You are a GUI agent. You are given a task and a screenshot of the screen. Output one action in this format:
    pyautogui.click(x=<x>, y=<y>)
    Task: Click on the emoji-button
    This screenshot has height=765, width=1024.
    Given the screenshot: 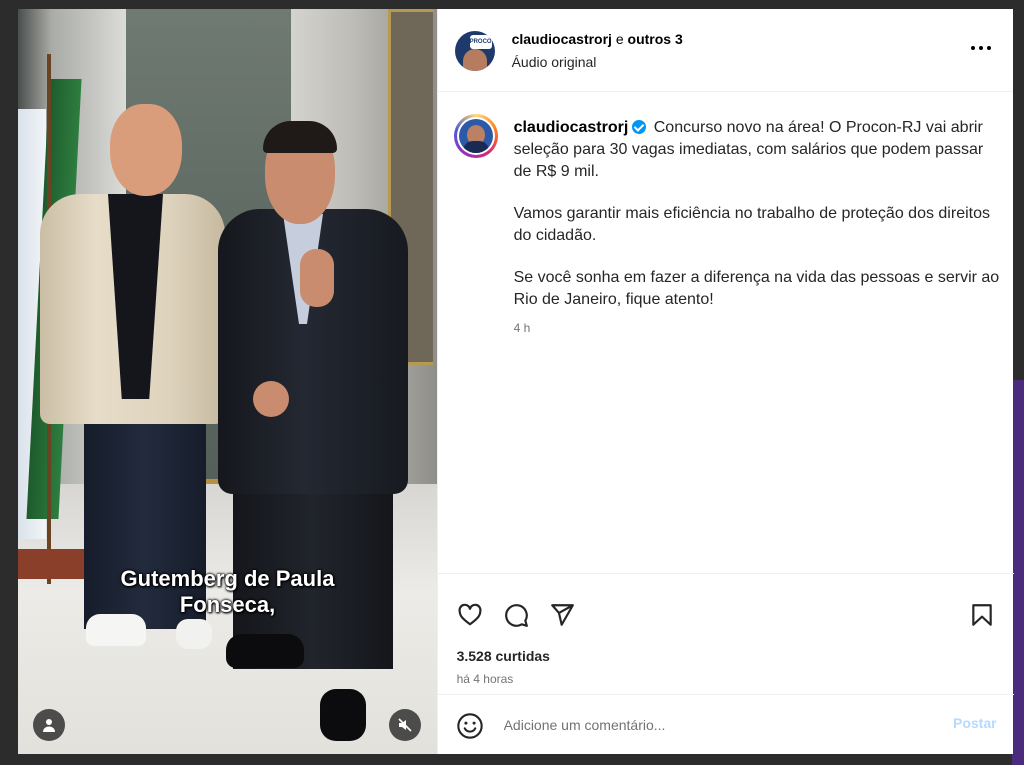 What is the action you would take?
    pyautogui.click(x=470, y=726)
    